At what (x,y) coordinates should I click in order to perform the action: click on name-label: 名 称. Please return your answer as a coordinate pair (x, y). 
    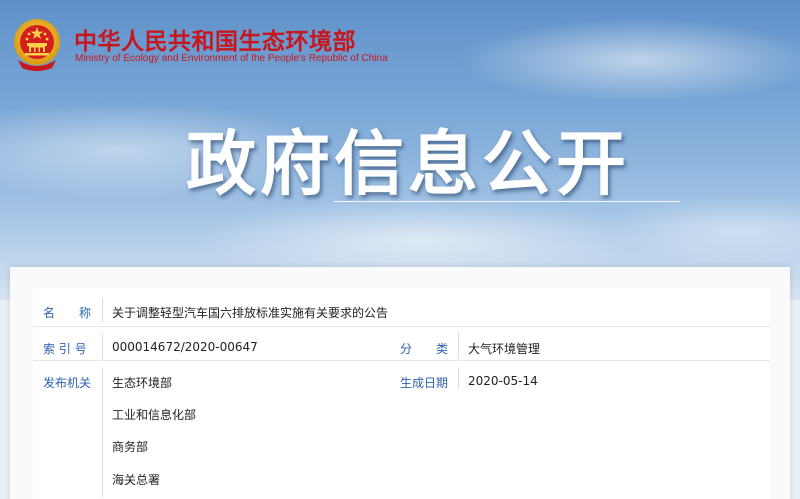
    Looking at the image, I should click on (67, 313).